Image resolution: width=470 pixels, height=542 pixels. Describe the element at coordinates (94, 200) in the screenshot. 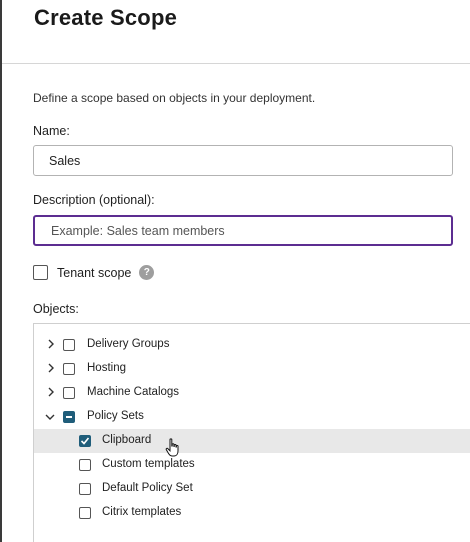

I see `description-label: Description (optional):` at that location.